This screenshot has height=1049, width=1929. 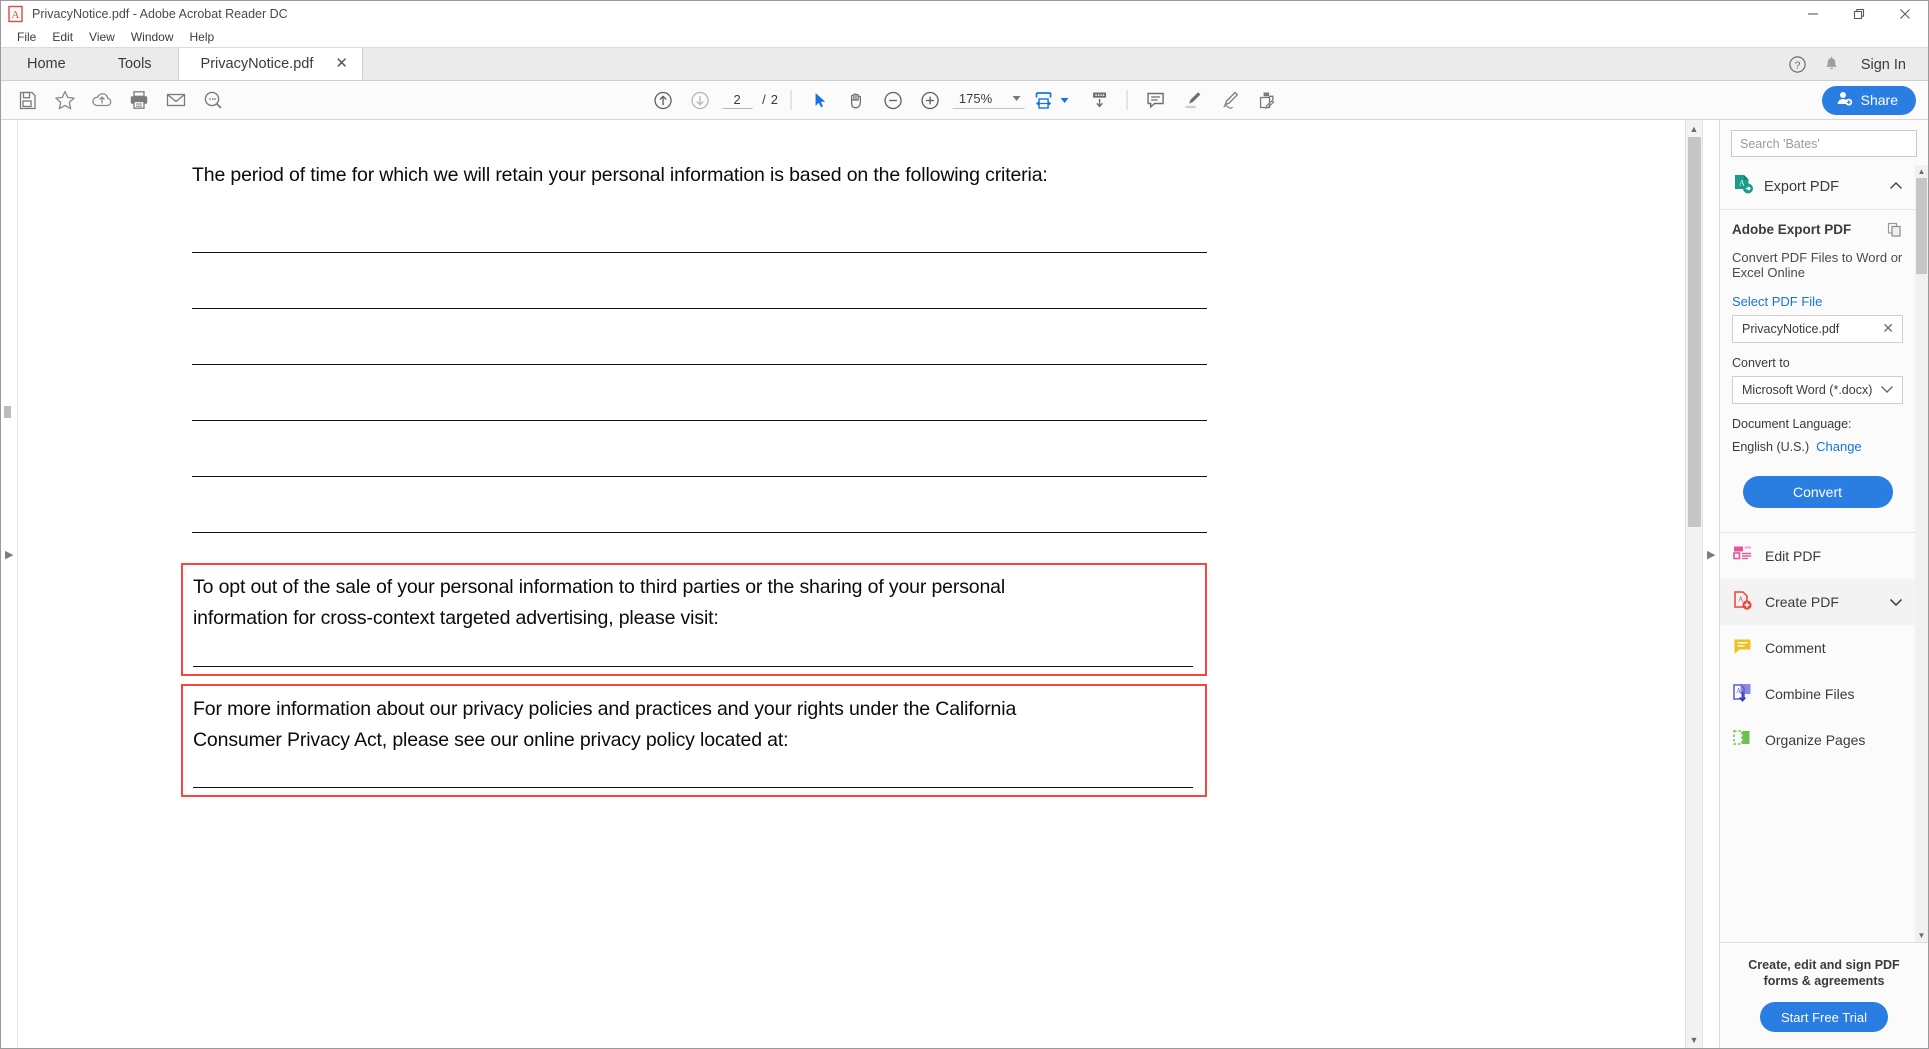 I want to click on tool-row-edit-pdf: Edit PDF, so click(x=1817, y=556).